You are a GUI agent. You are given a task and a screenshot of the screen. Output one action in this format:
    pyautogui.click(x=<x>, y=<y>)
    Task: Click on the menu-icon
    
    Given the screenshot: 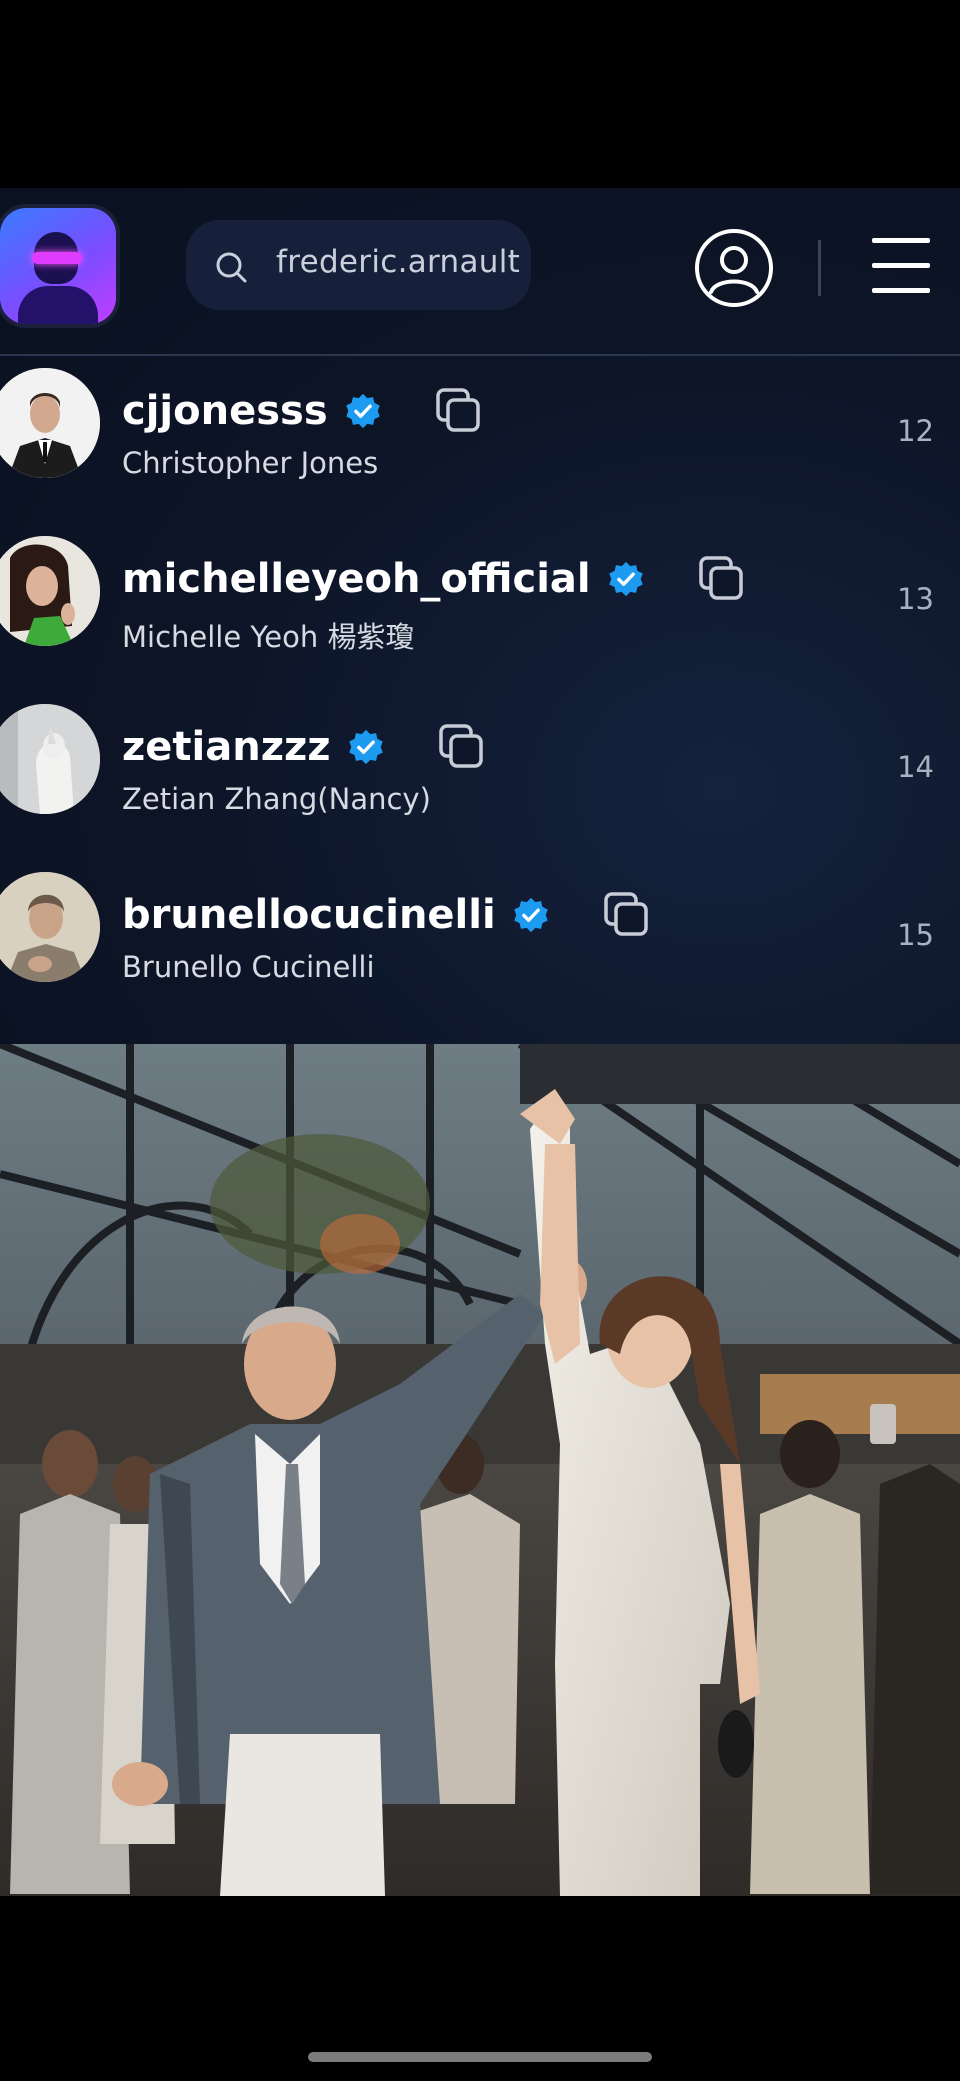 What is the action you would take?
    pyautogui.click(x=901, y=266)
    